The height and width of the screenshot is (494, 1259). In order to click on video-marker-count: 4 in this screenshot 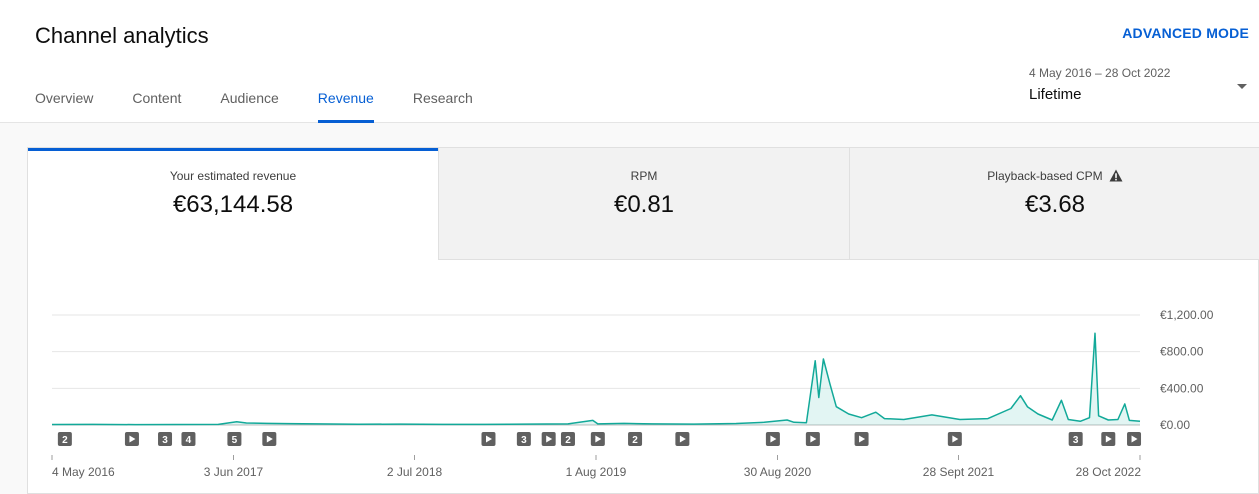, I will do `click(188, 439)`.